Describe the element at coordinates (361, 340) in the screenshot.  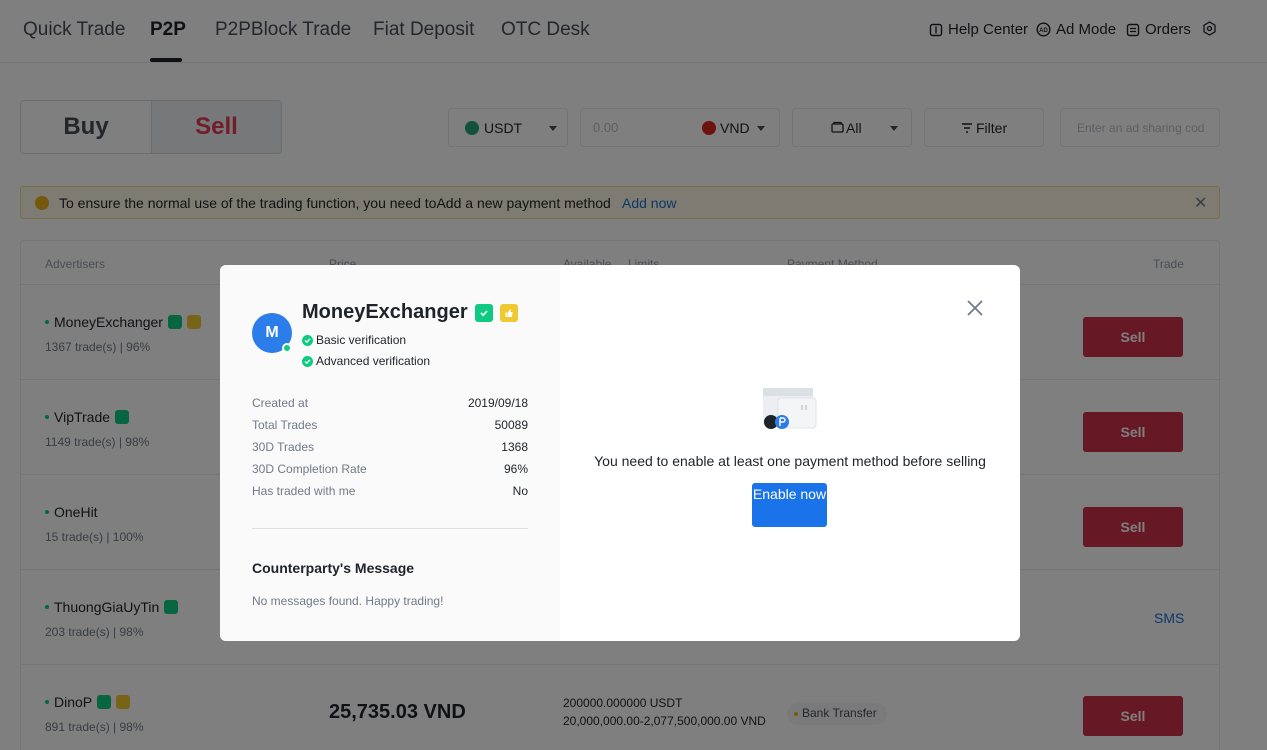
I see `verification-label: Basic verification` at that location.